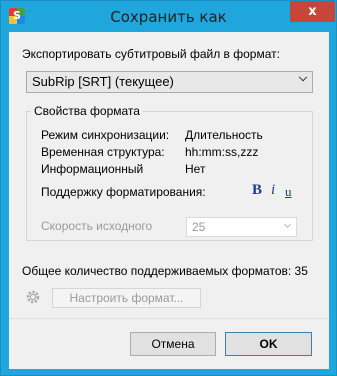 This screenshot has width=337, height=376. What do you see at coordinates (199, 227) in the screenshot?
I see `source-speed-value: 25` at bounding box center [199, 227].